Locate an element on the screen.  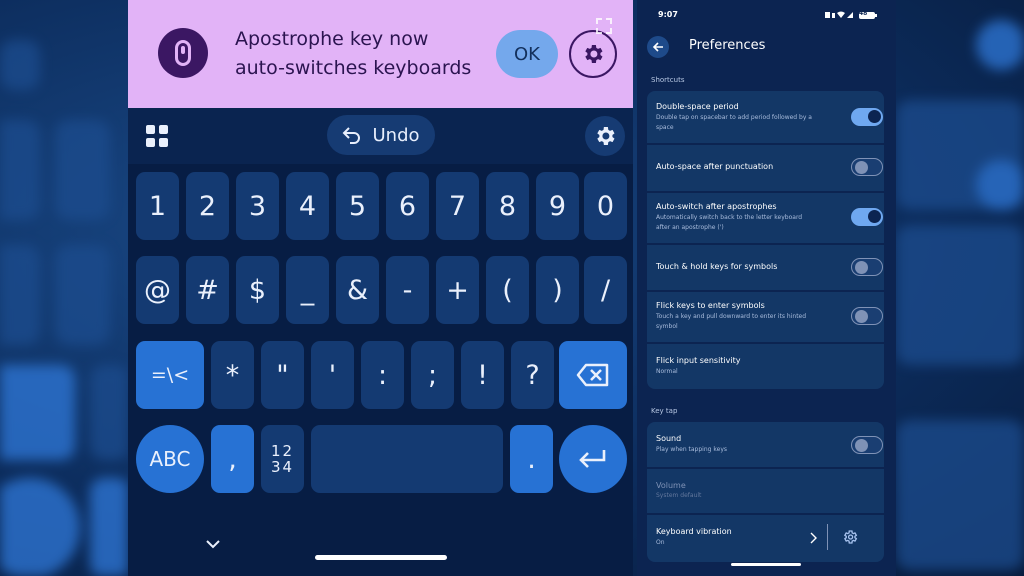
setting-subtitle: Normal is located at coordinates (667, 371).